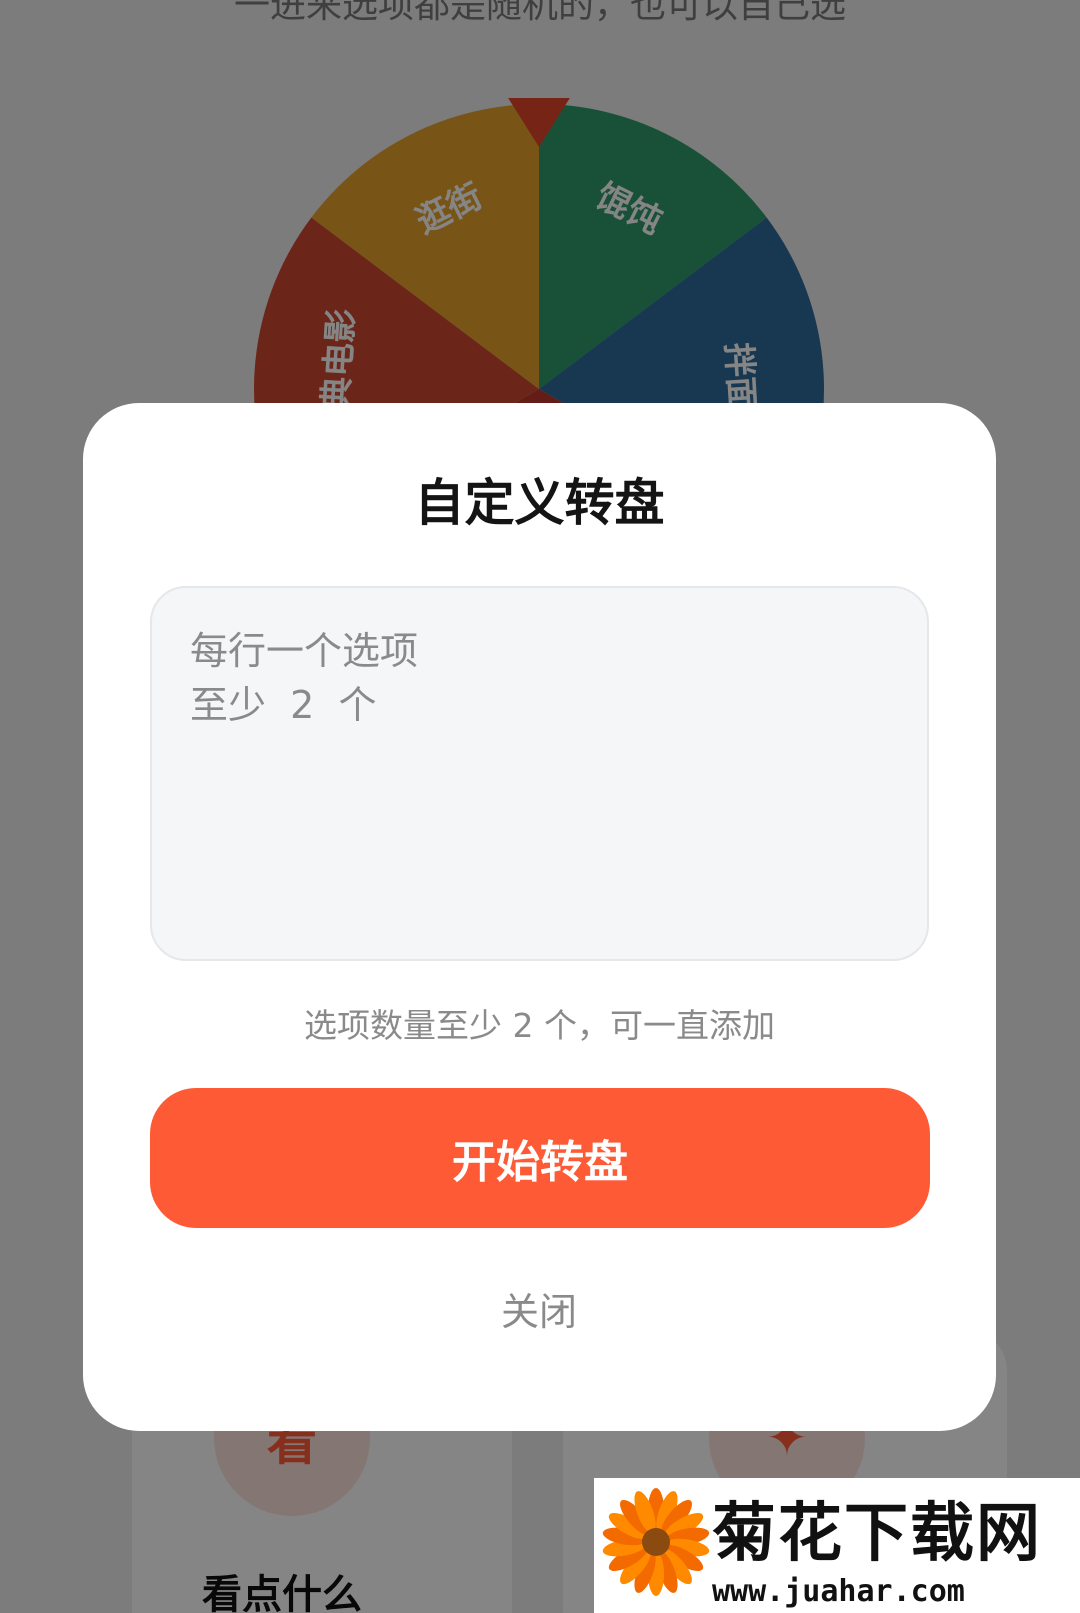 The height and width of the screenshot is (1613, 1080). I want to click on dialog-title: 自定义转盘, so click(539, 503).